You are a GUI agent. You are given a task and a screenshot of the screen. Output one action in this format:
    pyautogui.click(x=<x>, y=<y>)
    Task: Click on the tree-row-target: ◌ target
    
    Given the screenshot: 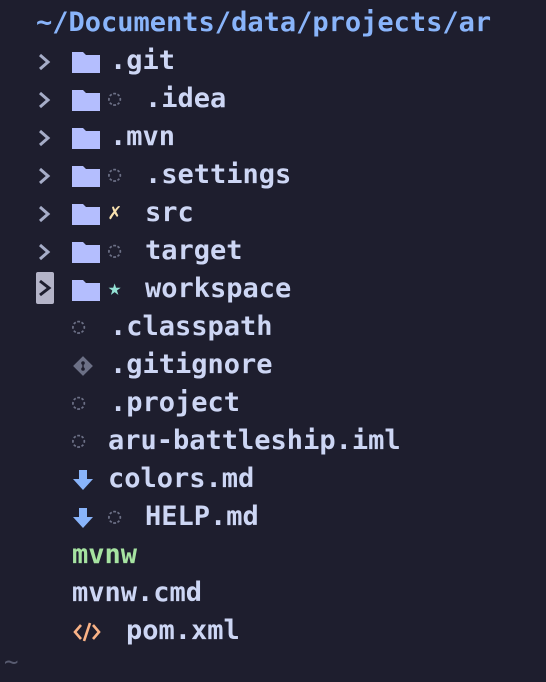 What is the action you would take?
    pyautogui.click(x=273, y=251)
    